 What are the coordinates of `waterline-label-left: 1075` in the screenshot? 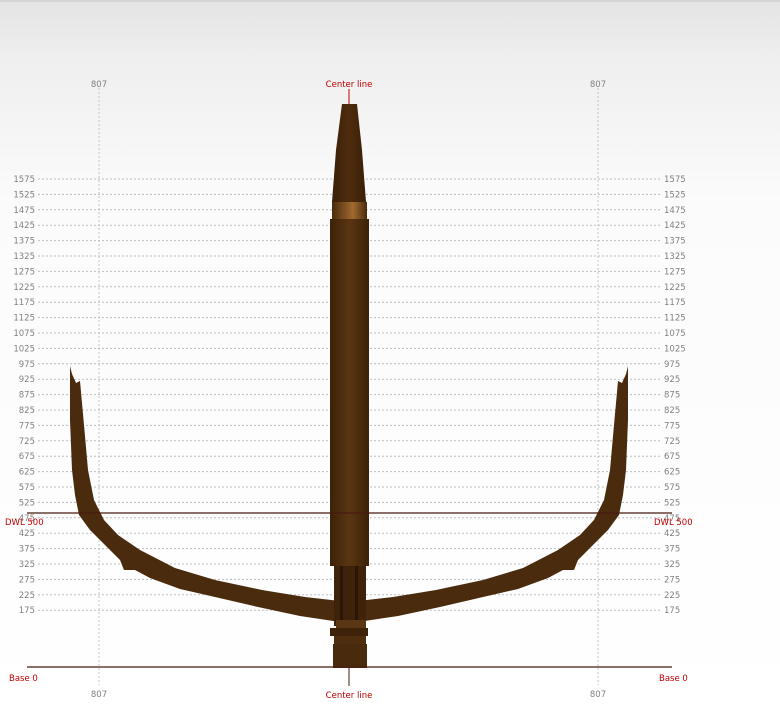 It's located at (24, 334).